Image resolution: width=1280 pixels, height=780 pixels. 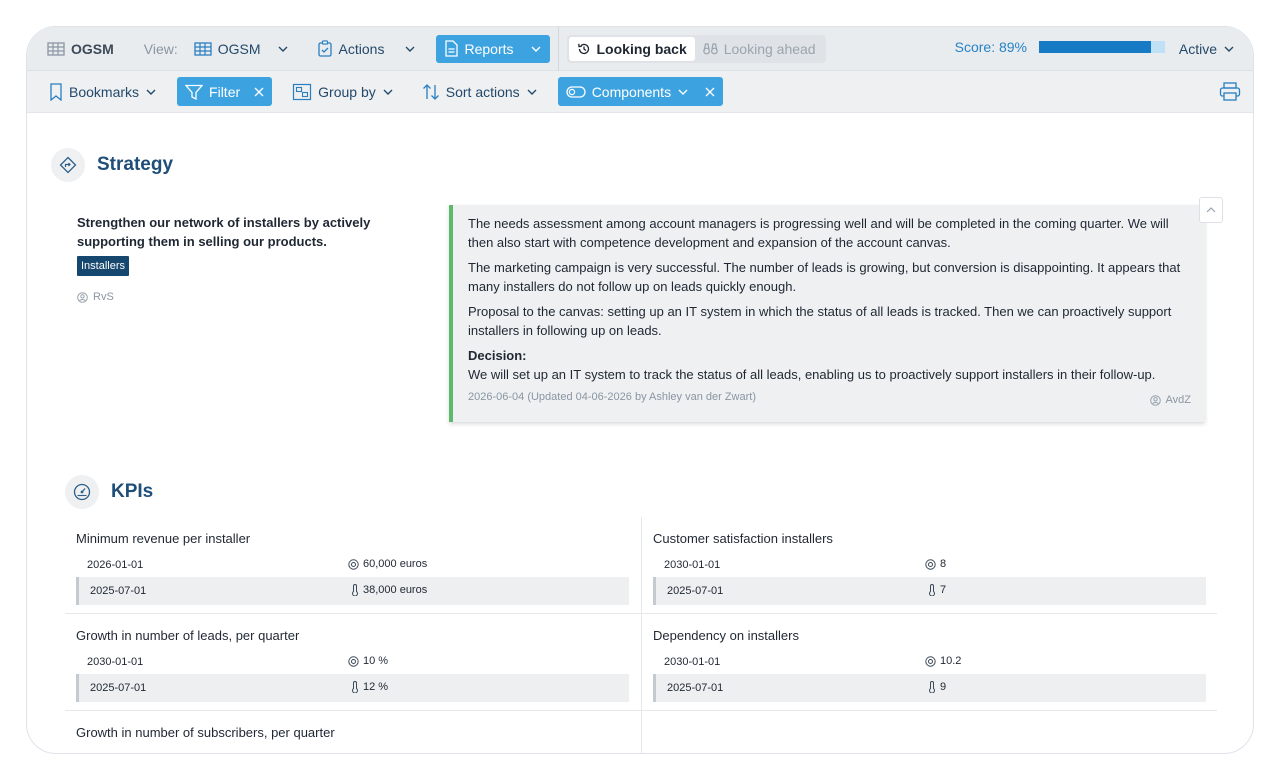 I want to click on kpi-target-row: 2030-01-01 10 %, so click(x=352, y=662).